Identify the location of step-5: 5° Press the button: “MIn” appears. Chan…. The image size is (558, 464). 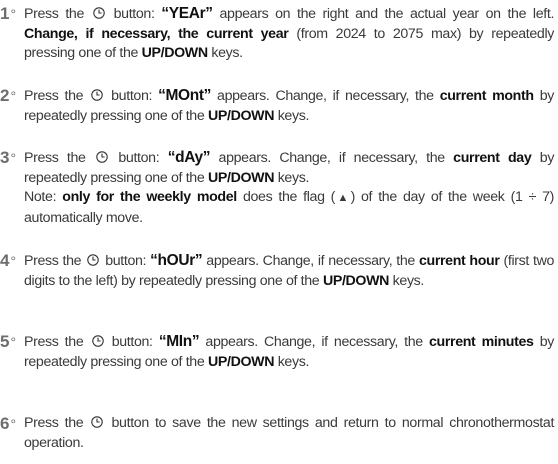
(277, 352).